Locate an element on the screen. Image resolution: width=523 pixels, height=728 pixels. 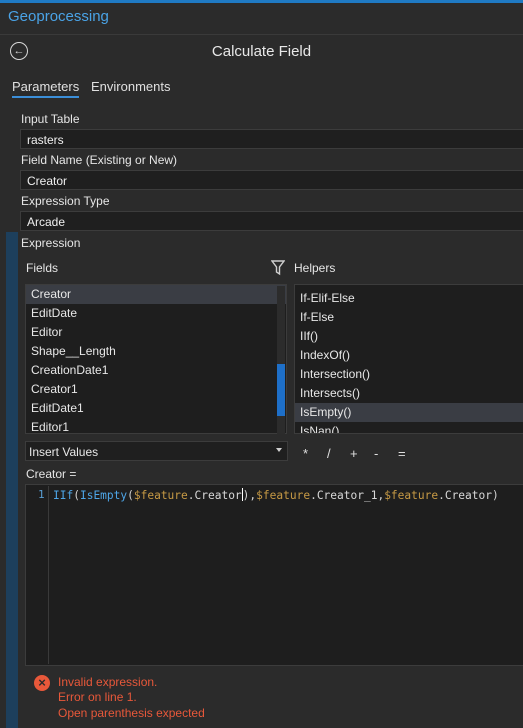
list-item: EditDate1 is located at coordinates (156, 408).